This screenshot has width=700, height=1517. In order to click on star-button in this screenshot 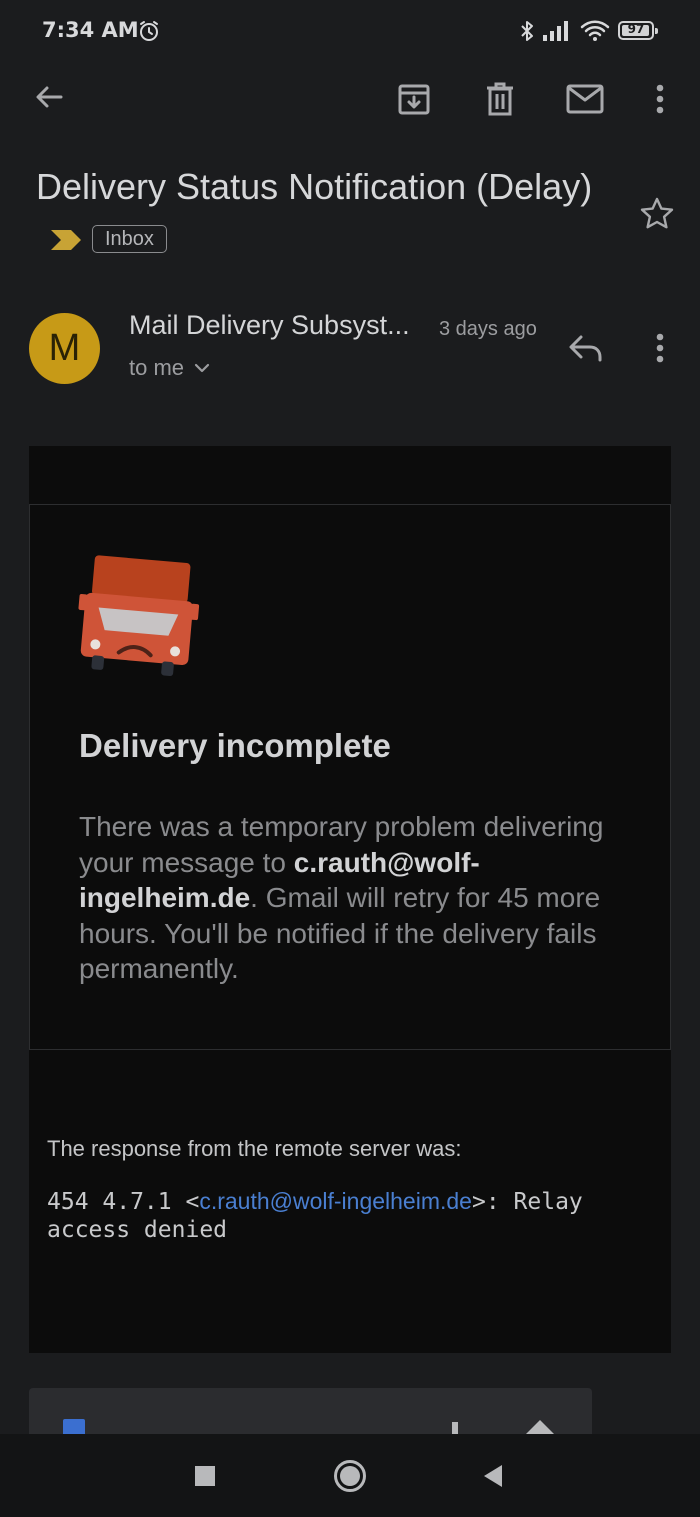, I will do `click(657, 214)`.